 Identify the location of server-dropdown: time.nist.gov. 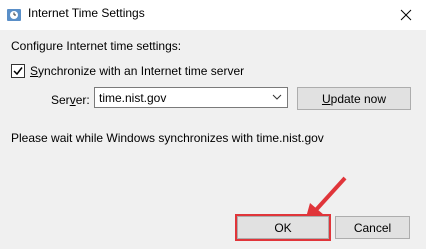
(191, 97).